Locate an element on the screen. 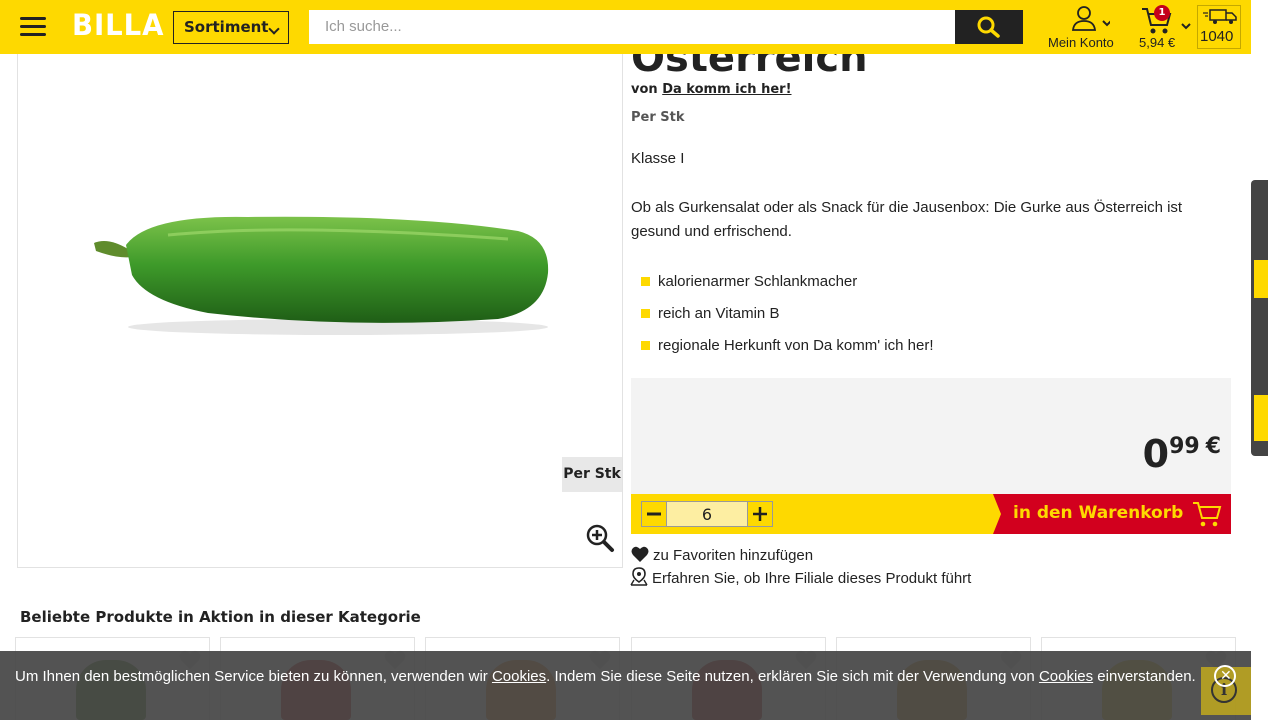  cookie-close-button: ✕ is located at coordinates (1225, 676).